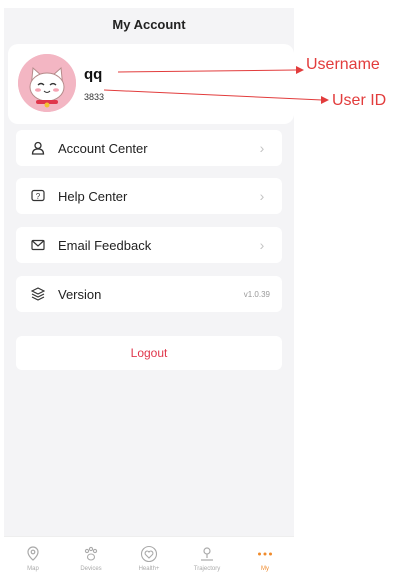  What do you see at coordinates (359, 100) in the screenshot?
I see `annotation-user-id: User ID` at bounding box center [359, 100].